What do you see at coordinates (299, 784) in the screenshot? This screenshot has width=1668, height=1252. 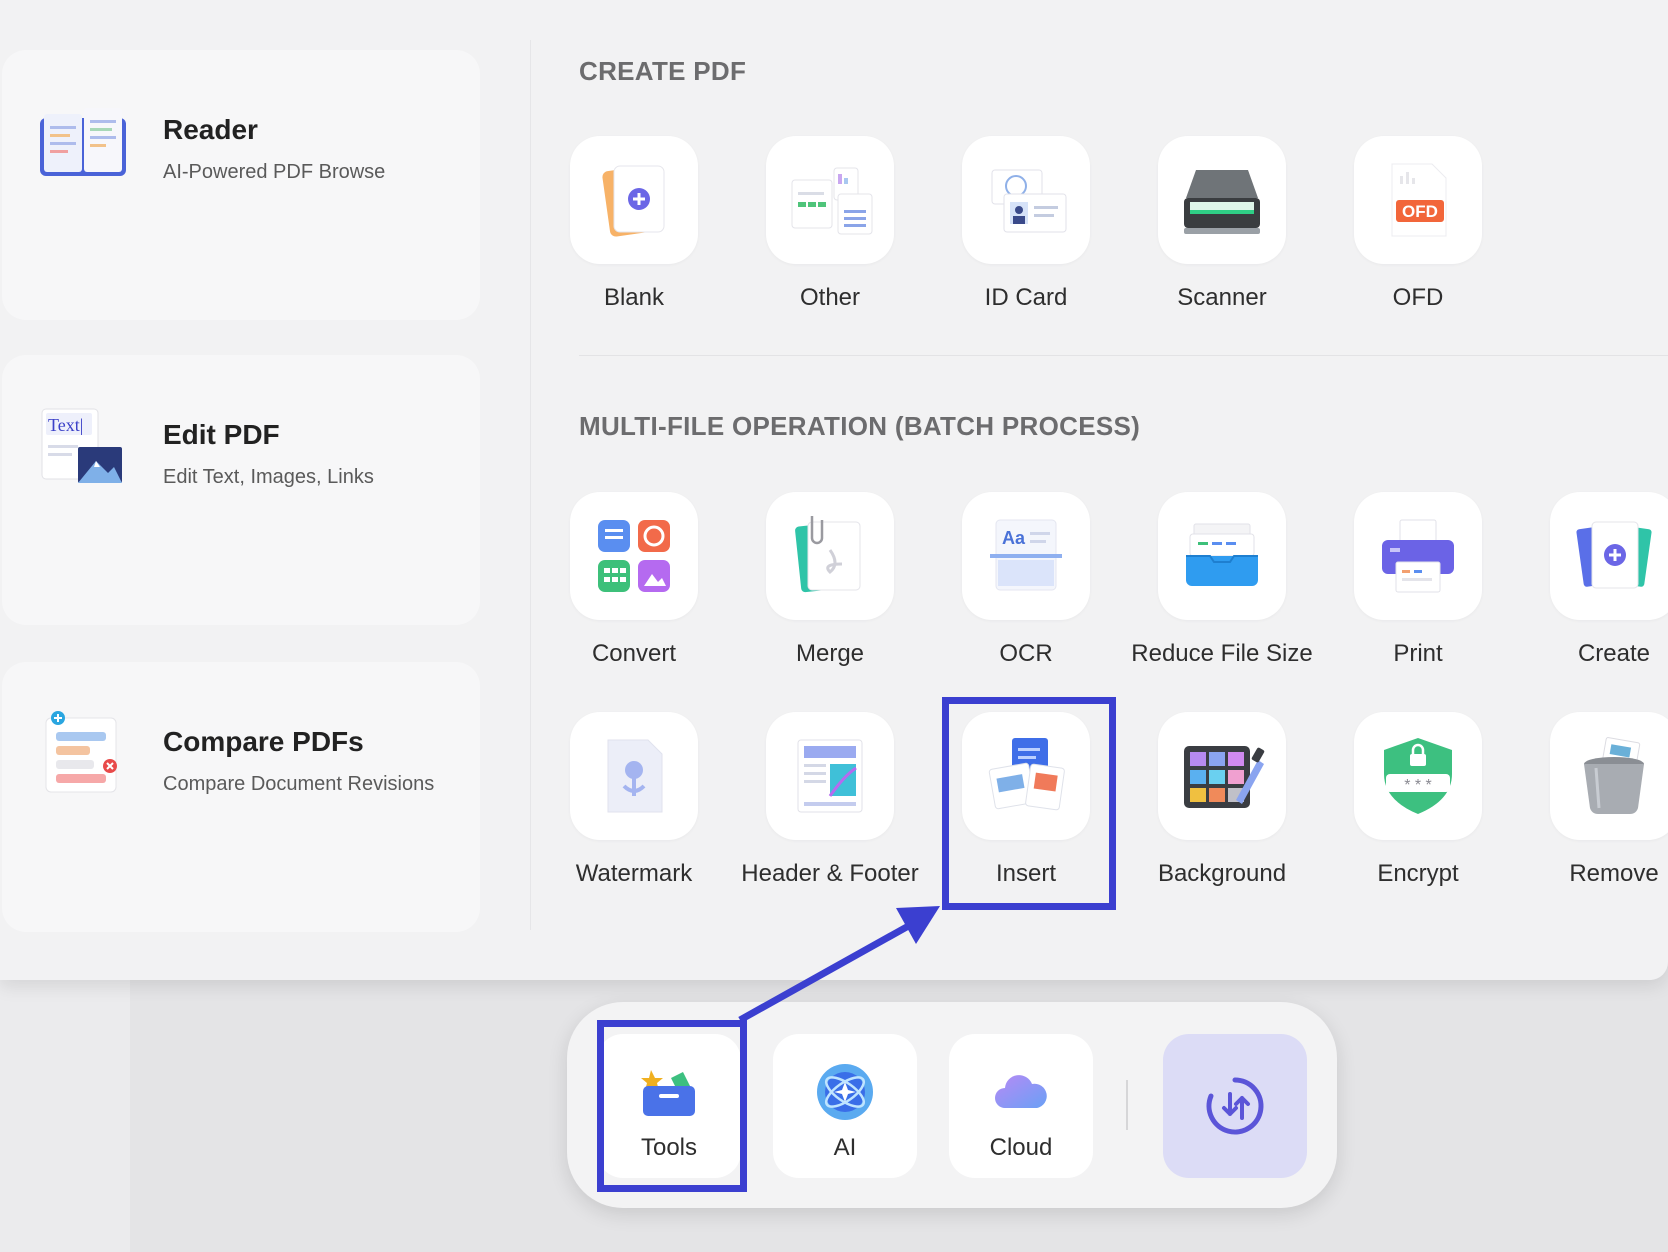 I see `compare-pdfs-subtitle: Compare Document Revisions` at bounding box center [299, 784].